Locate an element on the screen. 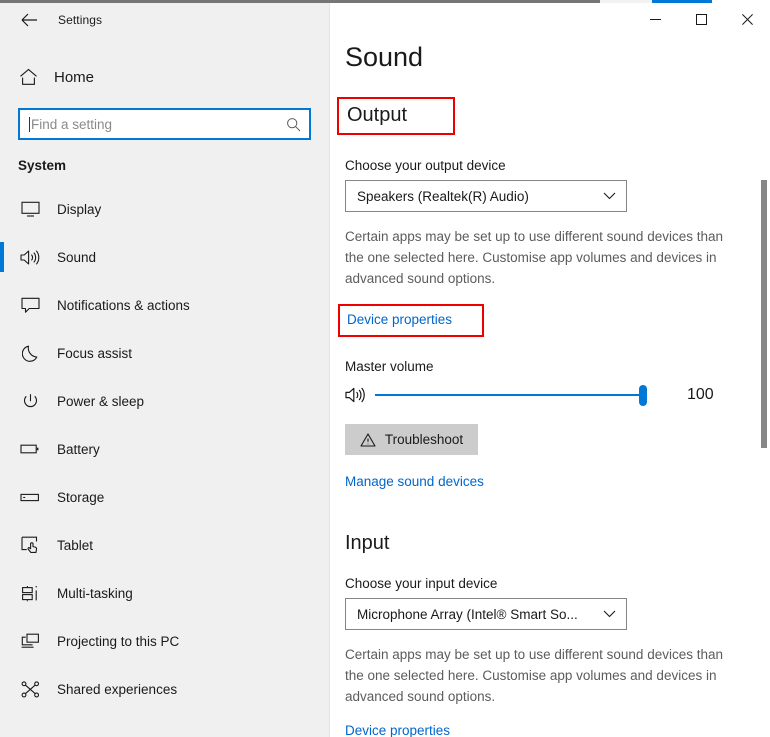 The height and width of the screenshot is (737, 770). output-device-value: Speakers (Realtek(R) Audio) is located at coordinates (443, 196).